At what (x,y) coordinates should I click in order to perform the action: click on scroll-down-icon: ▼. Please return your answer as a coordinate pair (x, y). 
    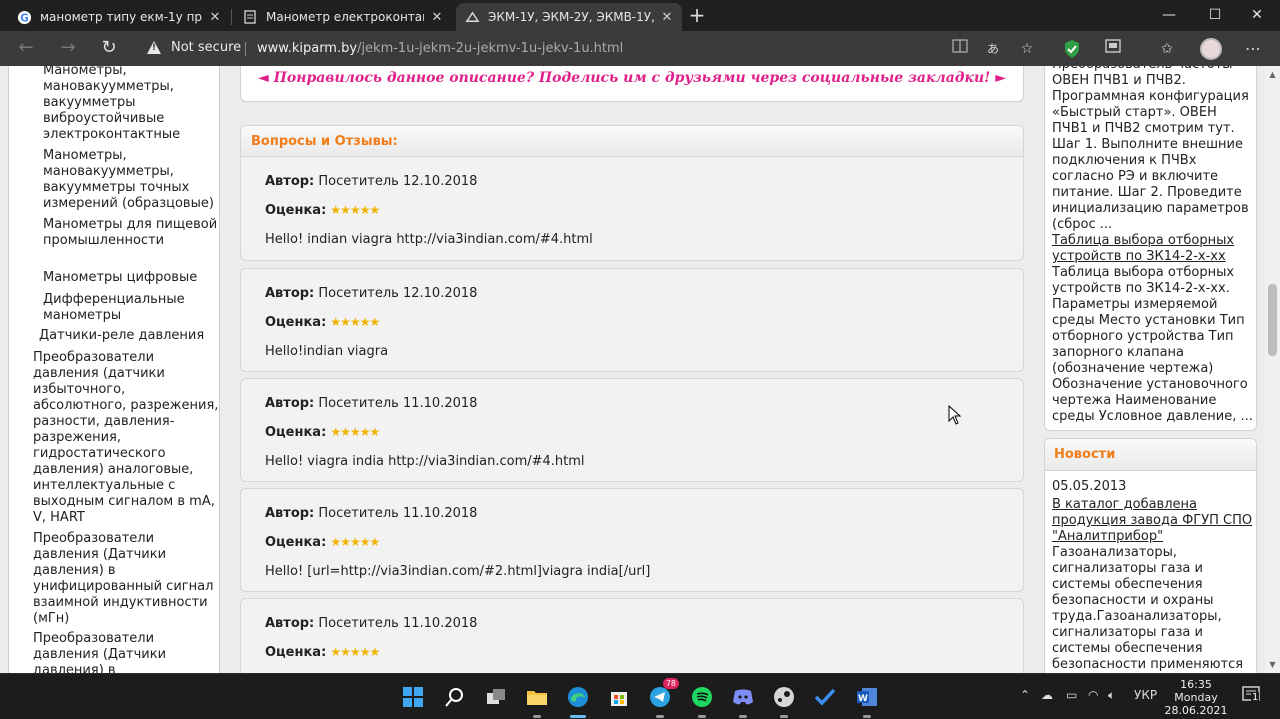
    Looking at the image, I should click on (1272, 664).